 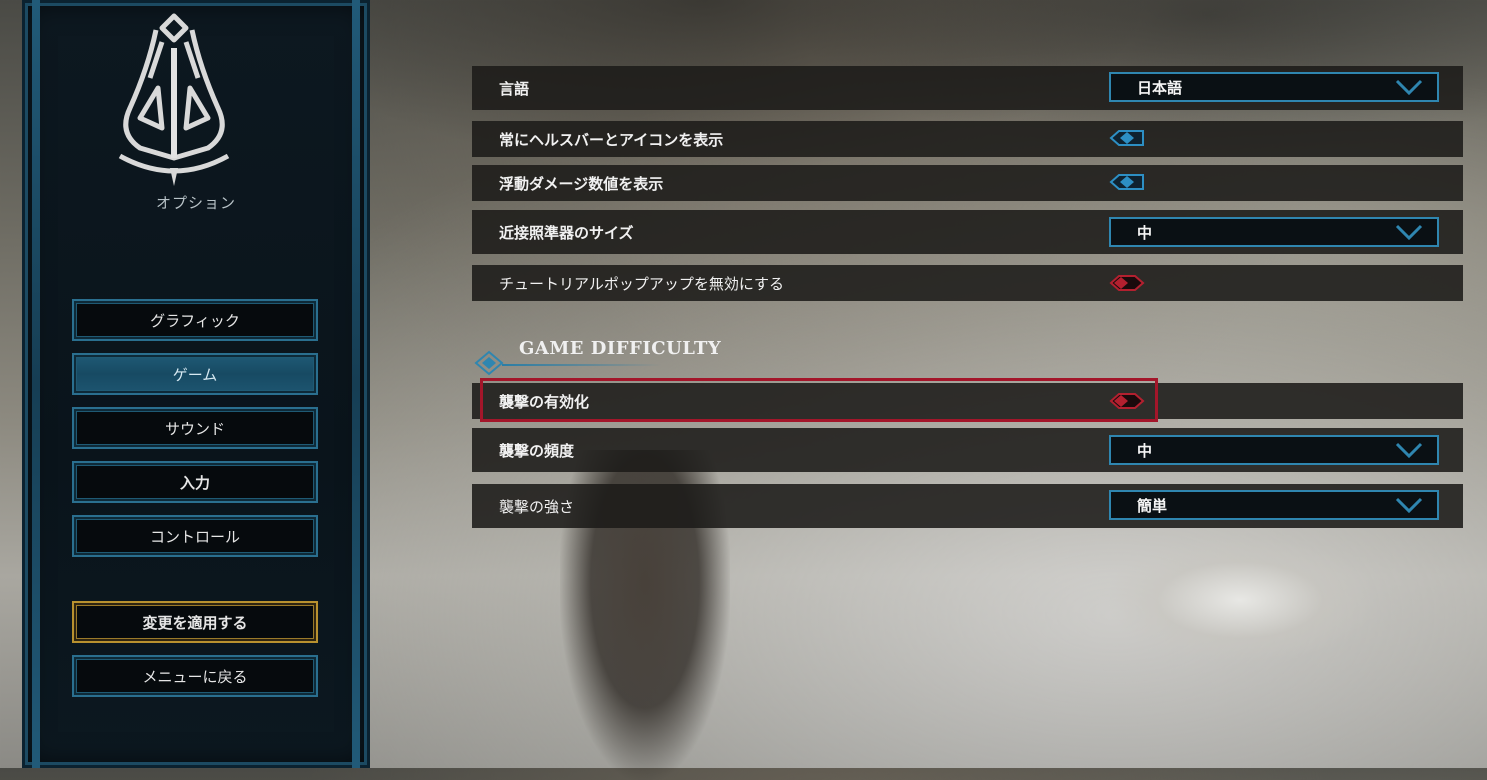 I want to click on menu-game-button: ゲーム, so click(x=195, y=374).